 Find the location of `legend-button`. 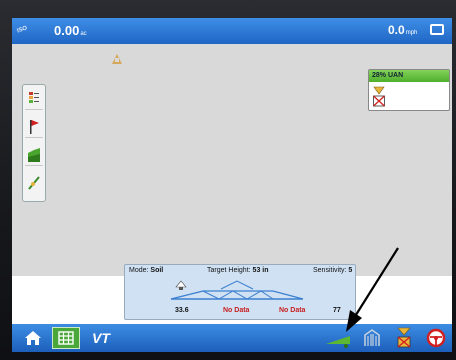

legend-button is located at coordinates (34, 99).